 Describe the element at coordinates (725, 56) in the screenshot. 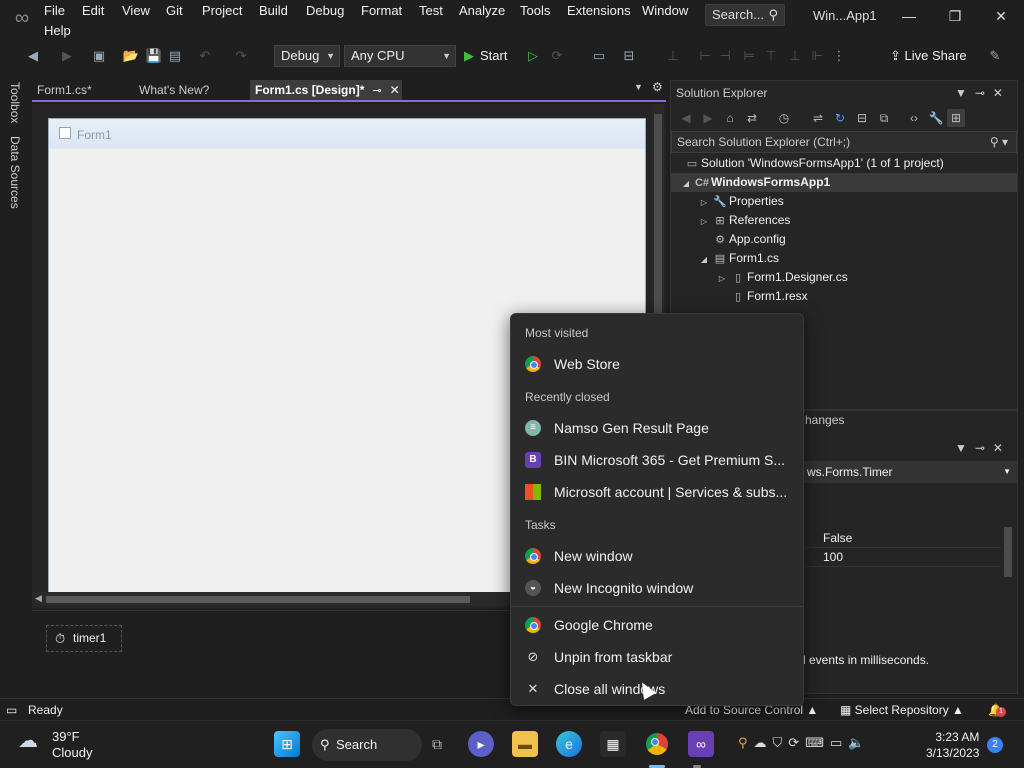

I see `align-center-icon: ⊣` at that location.